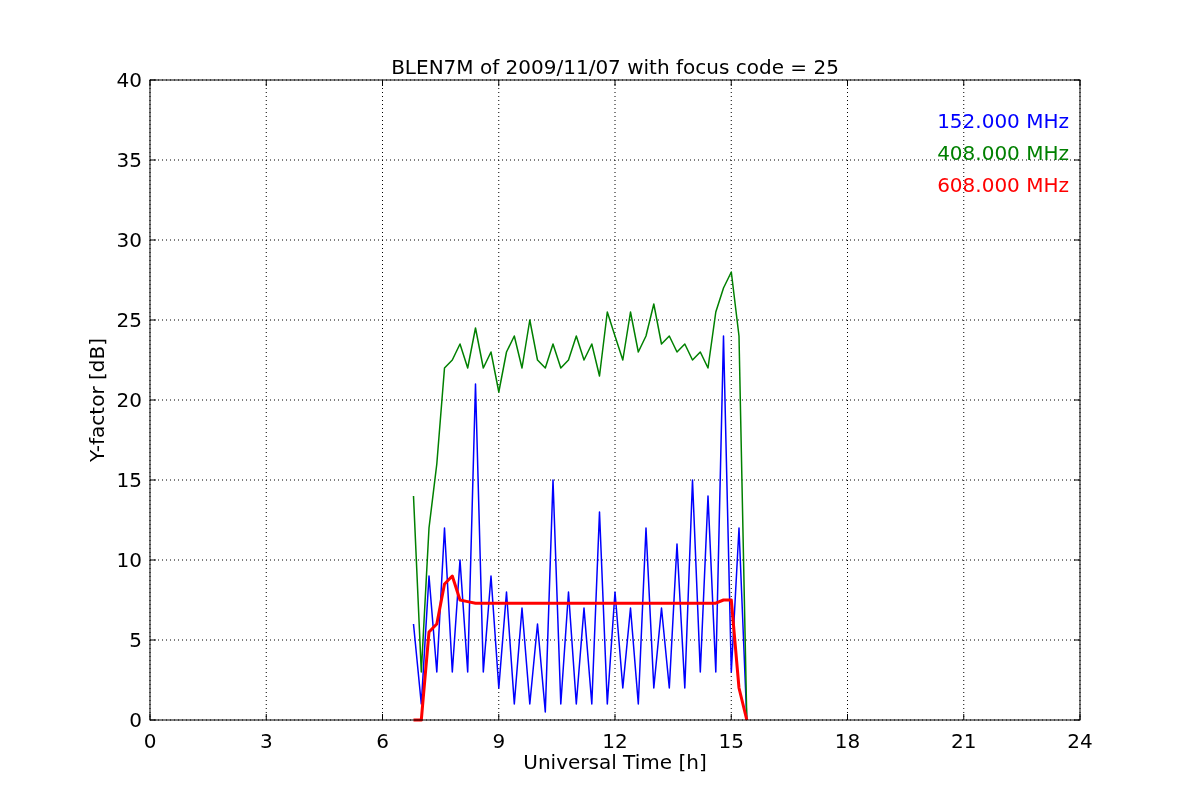 The width and height of the screenshot is (1200, 800). I want to click on legend-label: 152.000 MHz, so click(1003, 121).